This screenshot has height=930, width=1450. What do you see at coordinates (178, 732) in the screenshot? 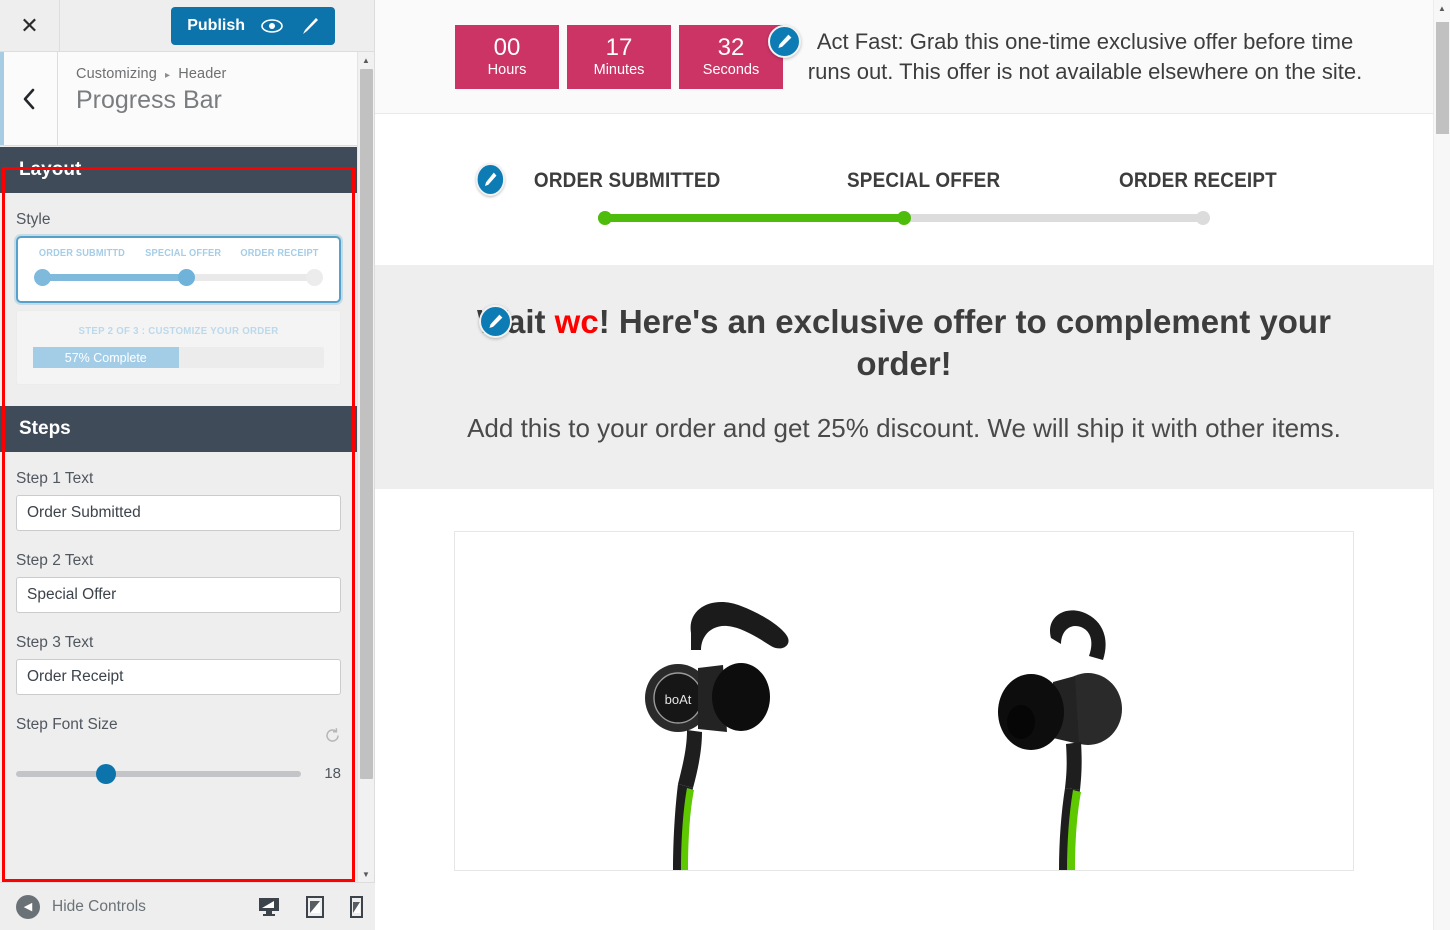
I see `step-font-size-row: Step Font Size` at bounding box center [178, 732].